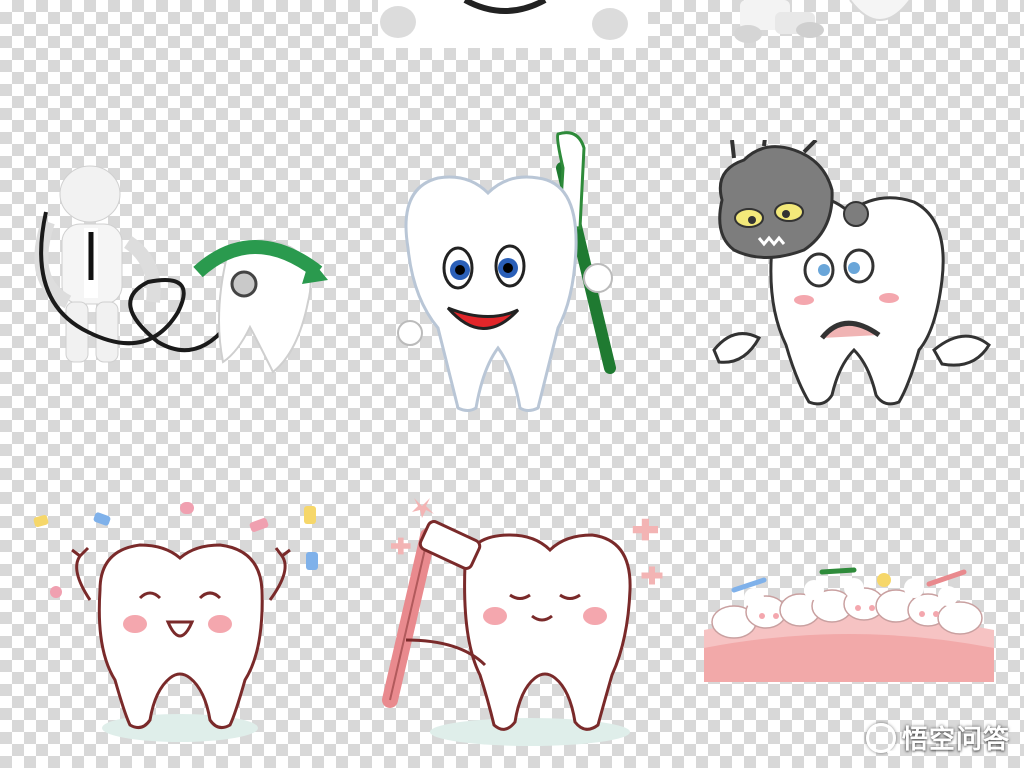  Describe the element at coordinates (822, 21) in the screenshot. I see `top-white-figure-standing` at that location.